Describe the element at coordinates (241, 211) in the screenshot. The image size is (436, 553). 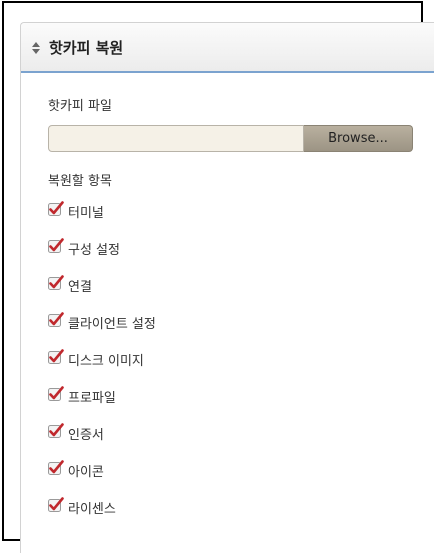
I see `restore-item: 터미널` at that location.